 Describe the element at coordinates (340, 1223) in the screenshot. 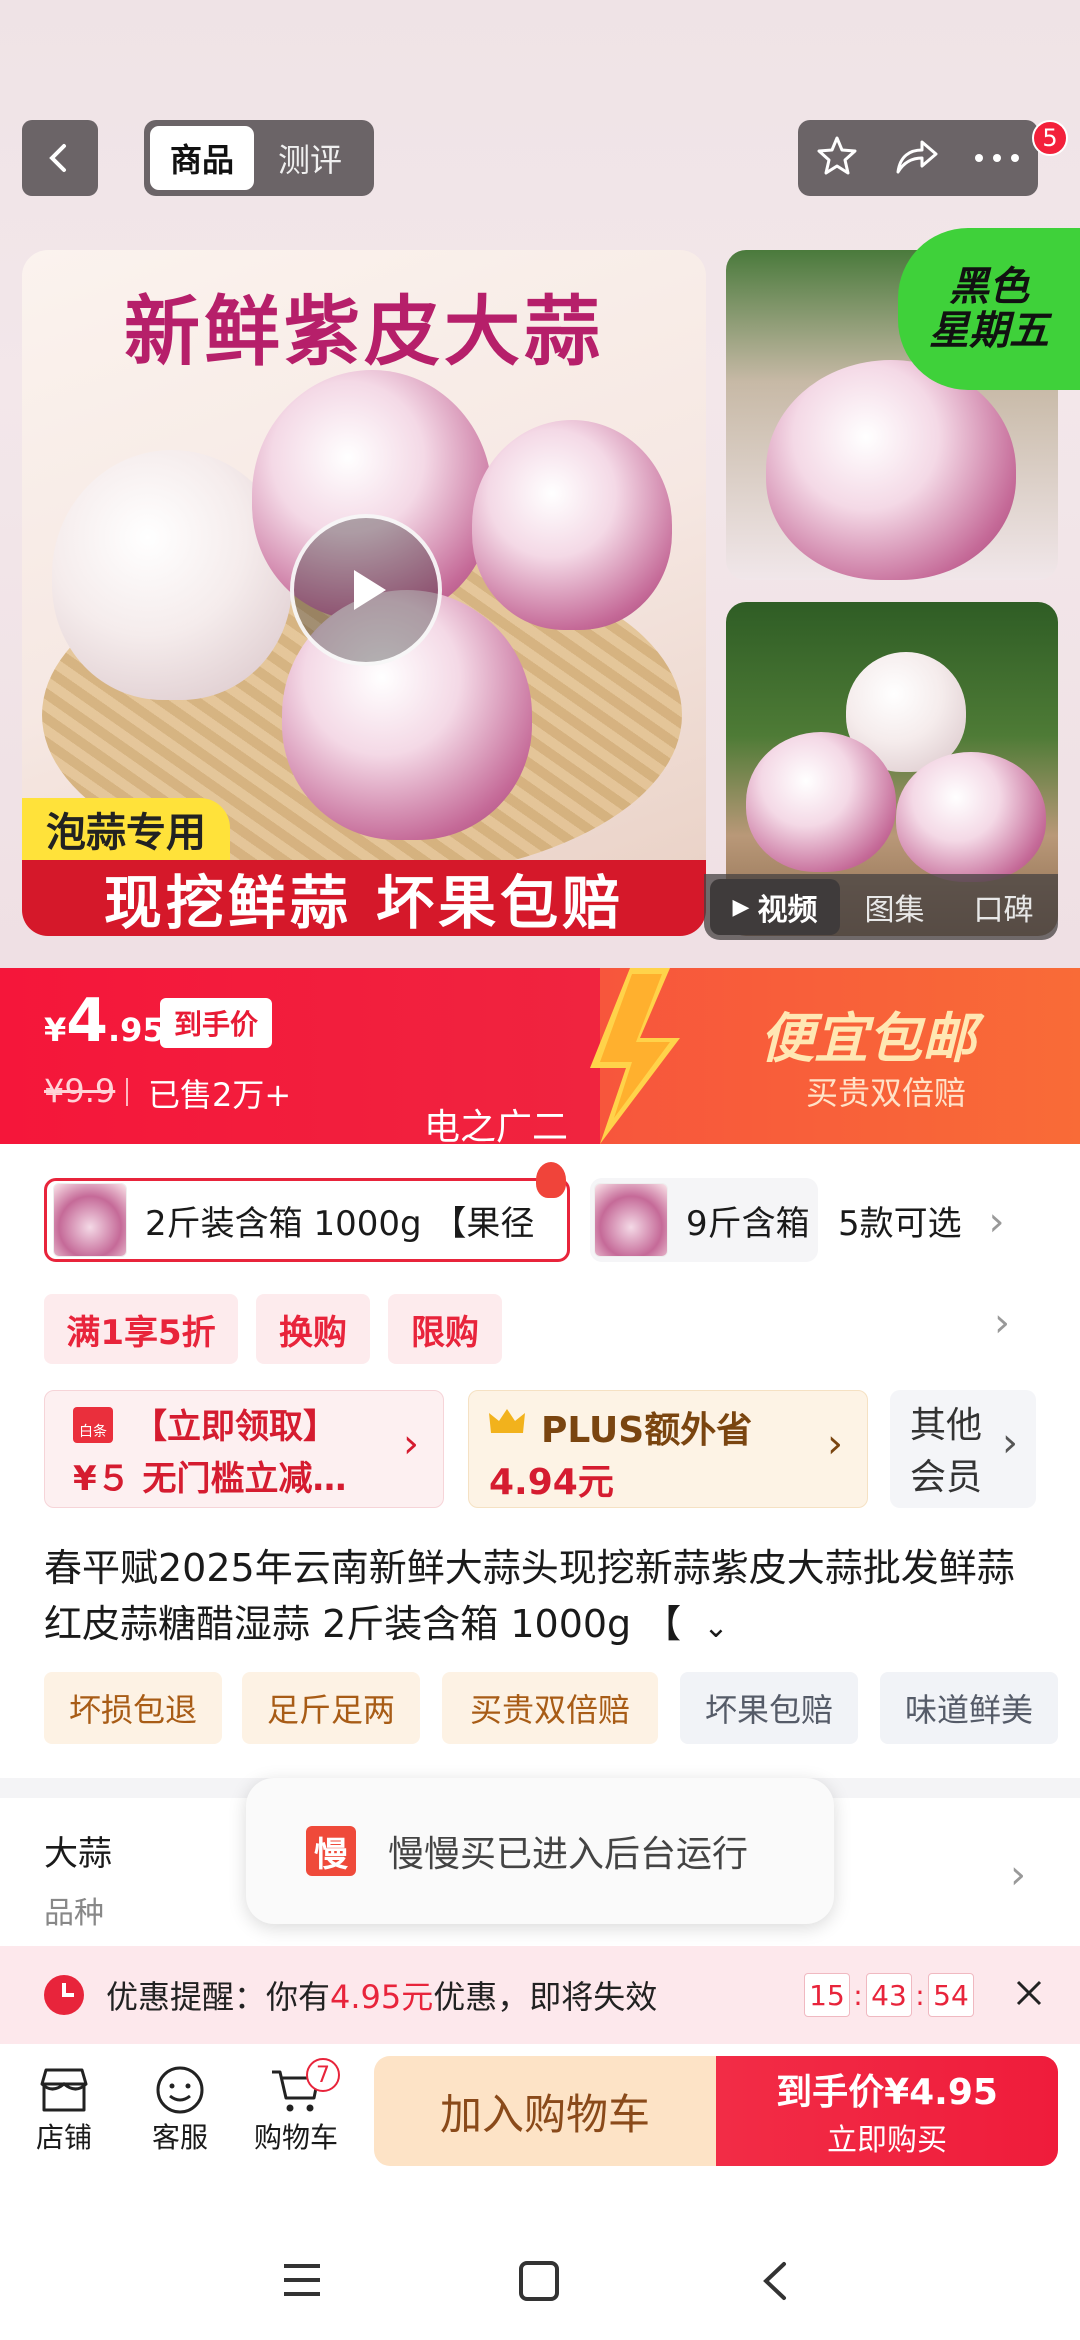

I see `sku-label: 2斤装含箱 1000g 【果径` at that location.